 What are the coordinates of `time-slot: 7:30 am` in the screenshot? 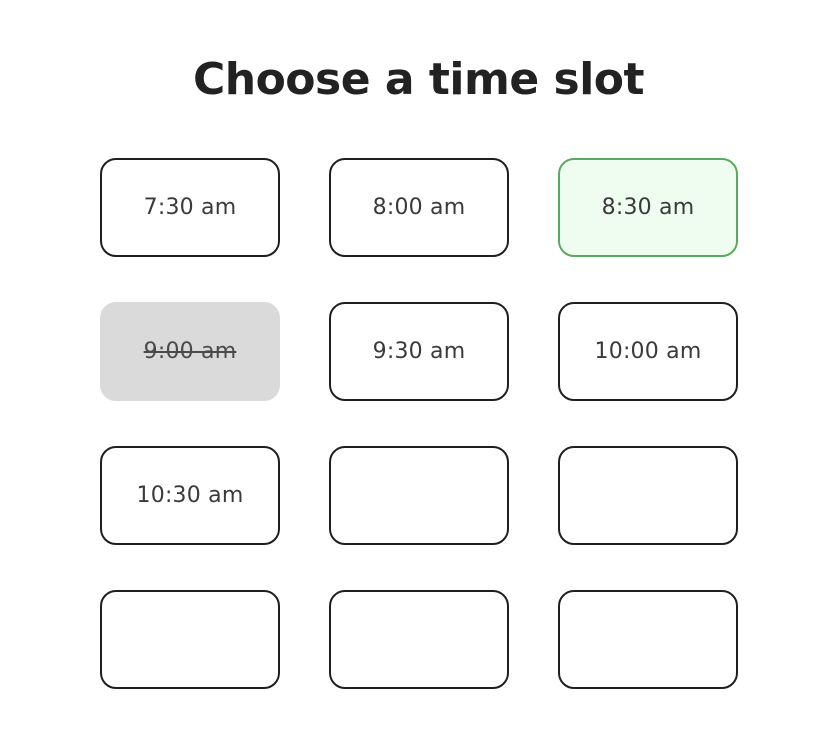 It's located at (190, 207).